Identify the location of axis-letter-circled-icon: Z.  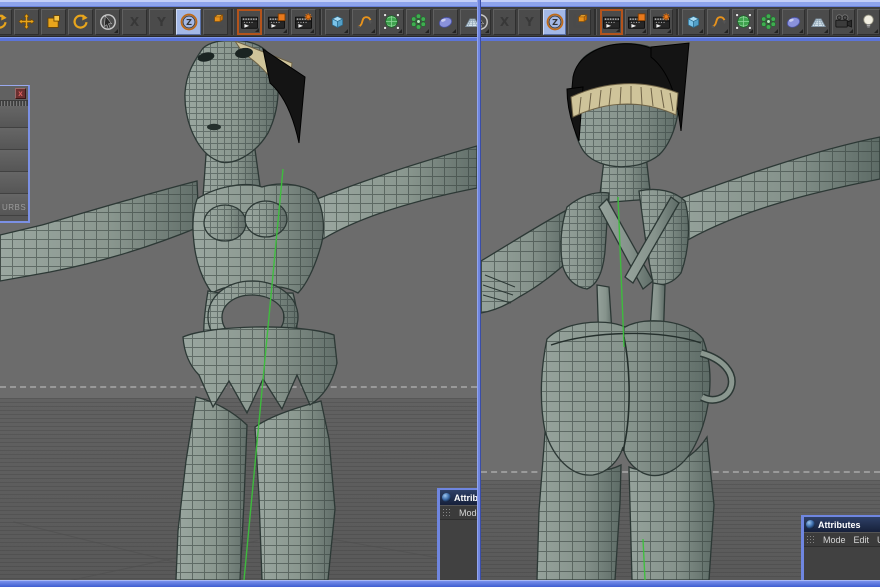
(188, 21).